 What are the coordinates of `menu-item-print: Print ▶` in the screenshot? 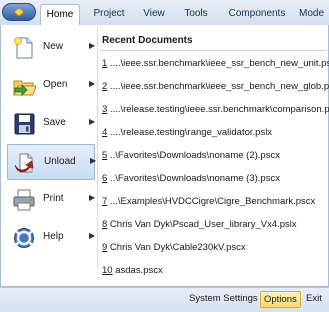 It's located at (51, 200).